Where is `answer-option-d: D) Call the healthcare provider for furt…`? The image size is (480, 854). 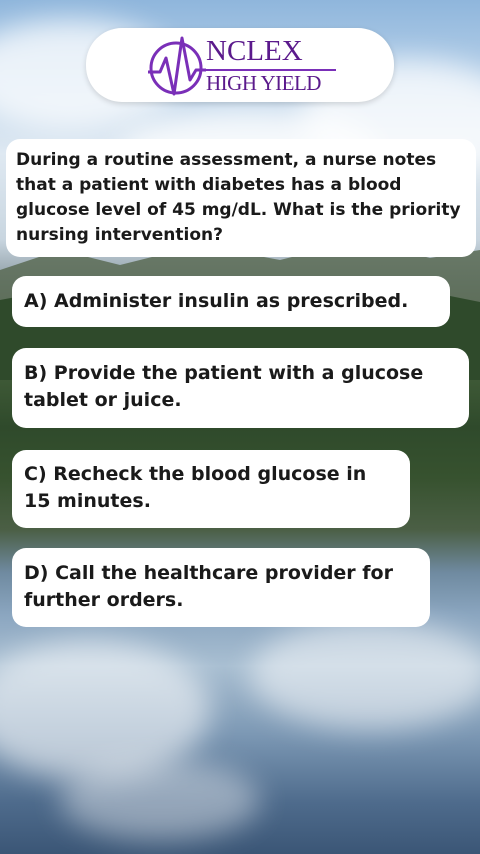 answer-option-d: D) Call the healthcare provider for furt… is located at coordinates (221, 587).